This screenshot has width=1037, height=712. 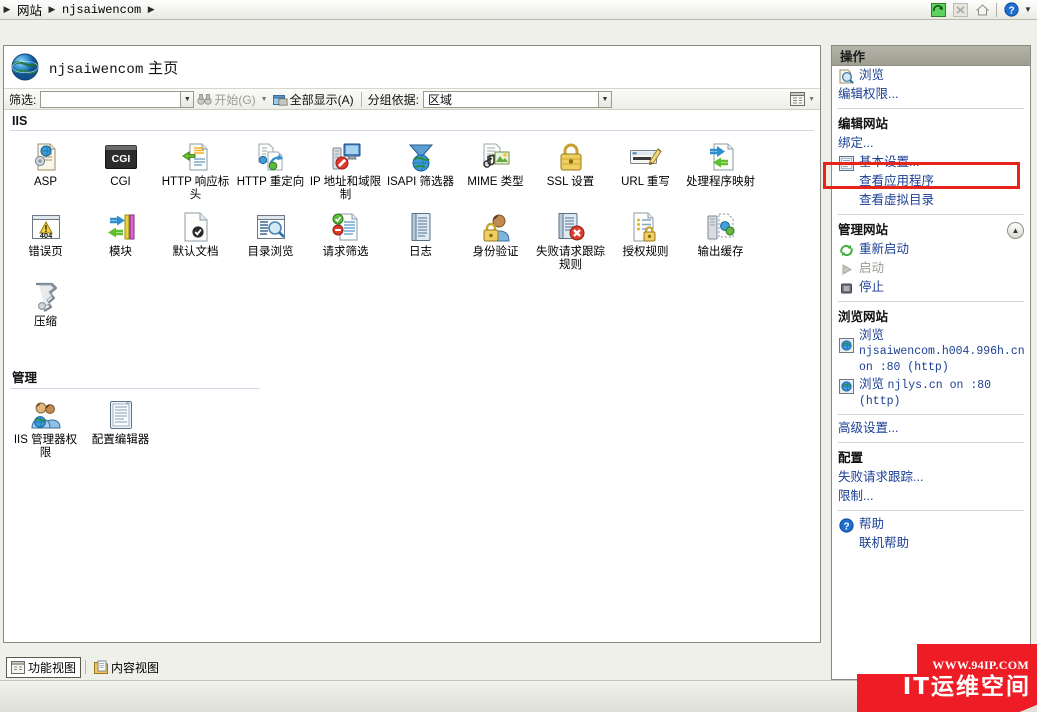 What do you see at coordinates (931, 287) in the screenshot?
I see `action-stop: 停止` at bounding box center [931, 287].